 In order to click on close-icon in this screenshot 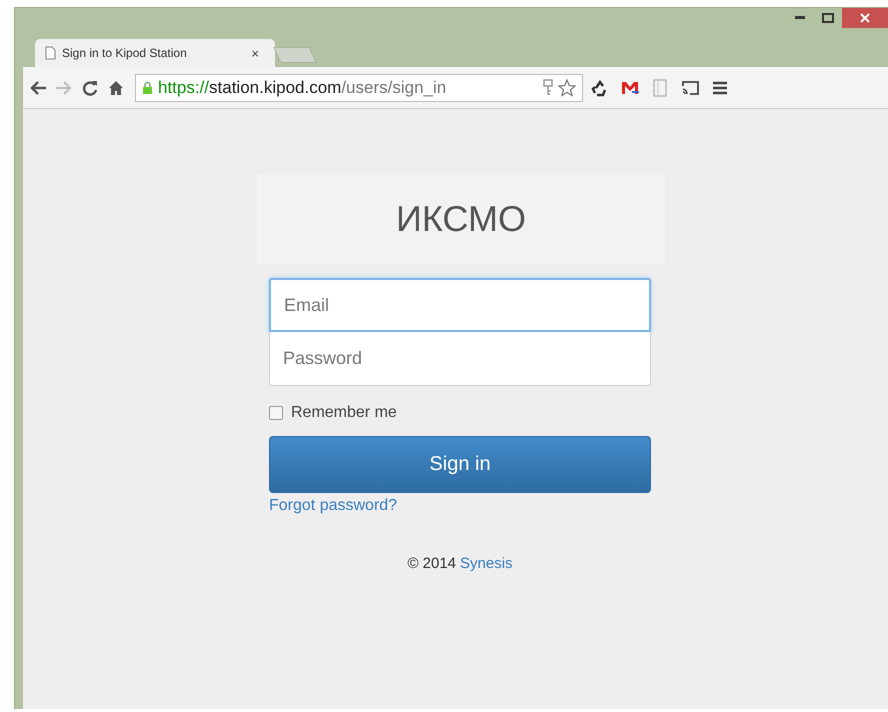, I will do `click(865, 18)`.